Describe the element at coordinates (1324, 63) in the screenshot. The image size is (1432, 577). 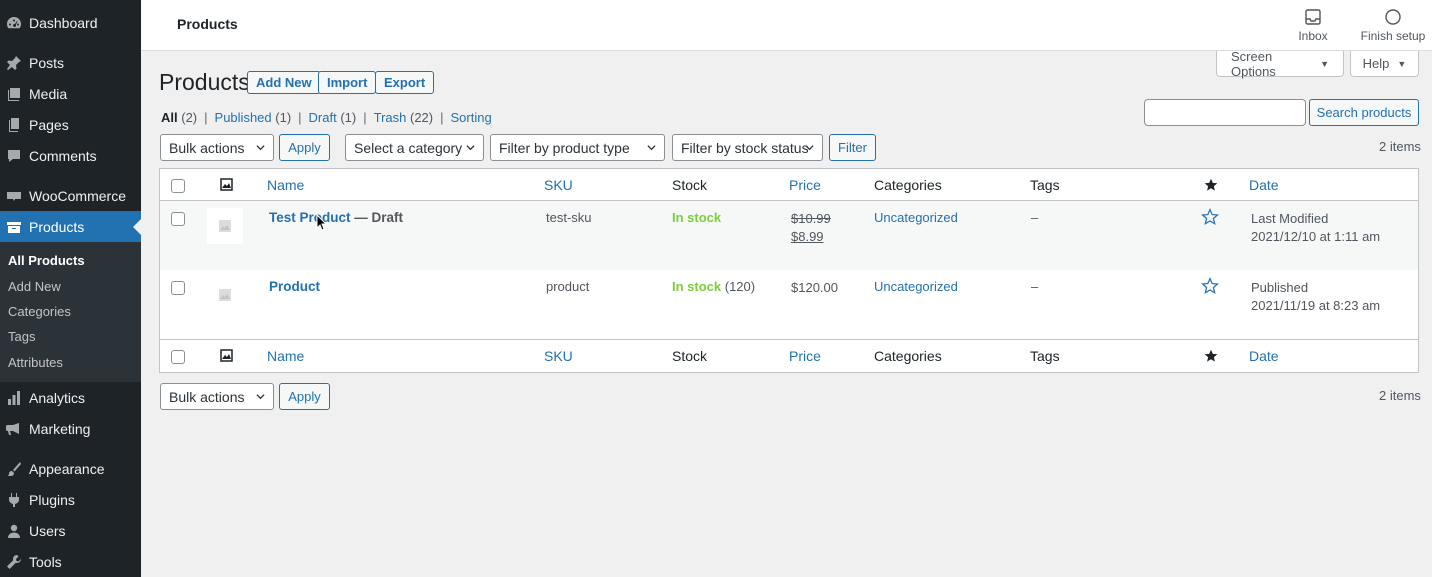
I see `caret-down-icon: ▼` at that location.